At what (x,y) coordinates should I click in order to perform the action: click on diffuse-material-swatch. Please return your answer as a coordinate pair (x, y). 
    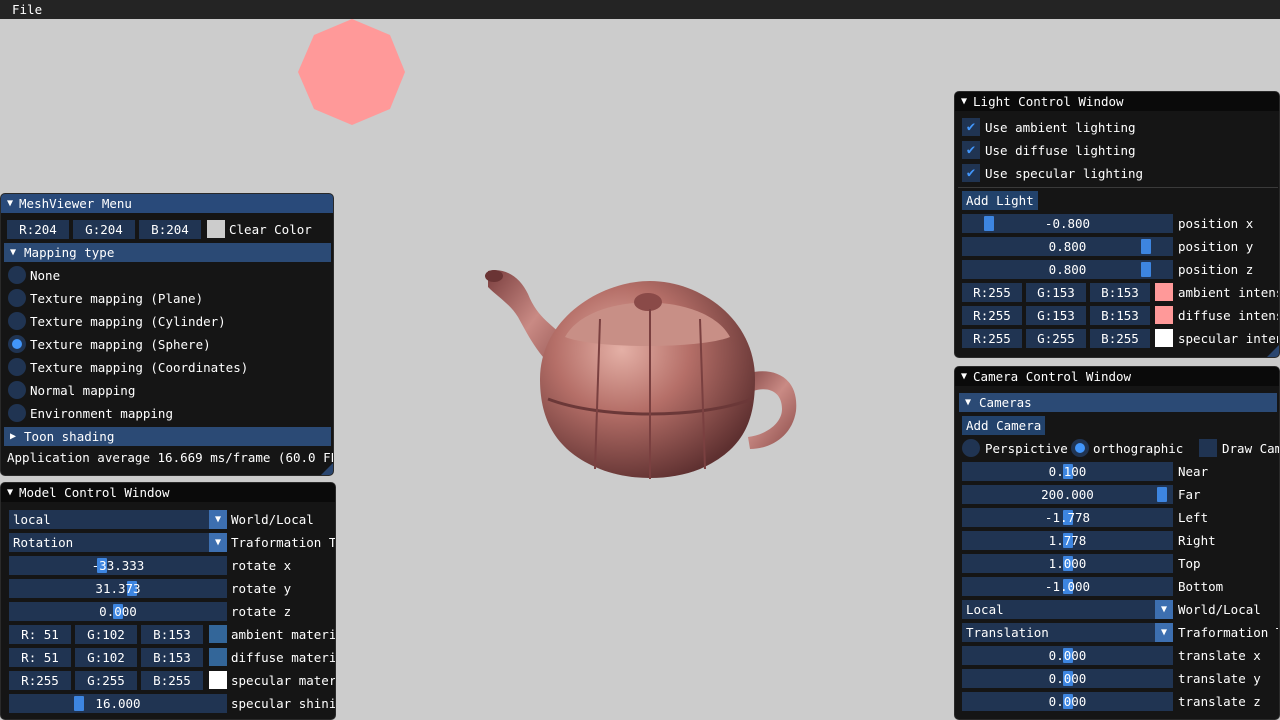
    Looking at the image, I should click on (218, 657).